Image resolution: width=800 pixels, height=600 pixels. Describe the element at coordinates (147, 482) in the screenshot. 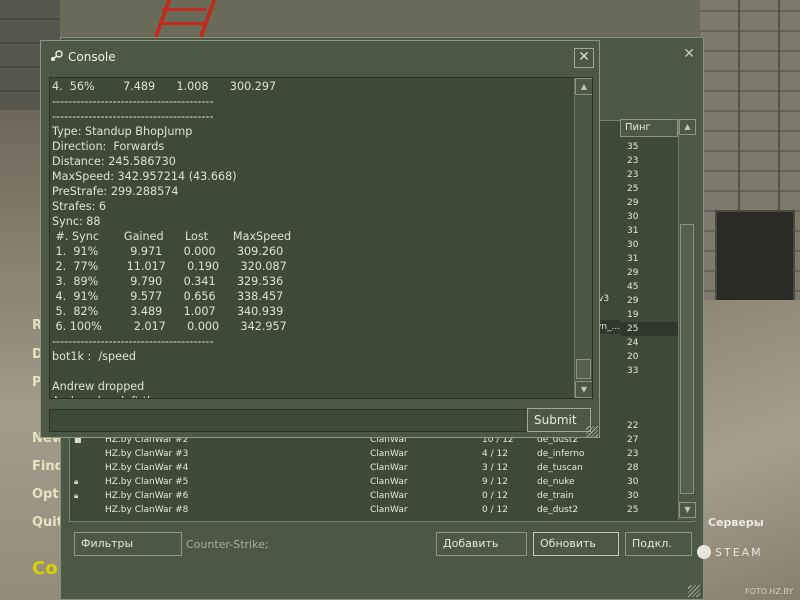

I see `server-name: HZ.by ClanWar #5` at that location.